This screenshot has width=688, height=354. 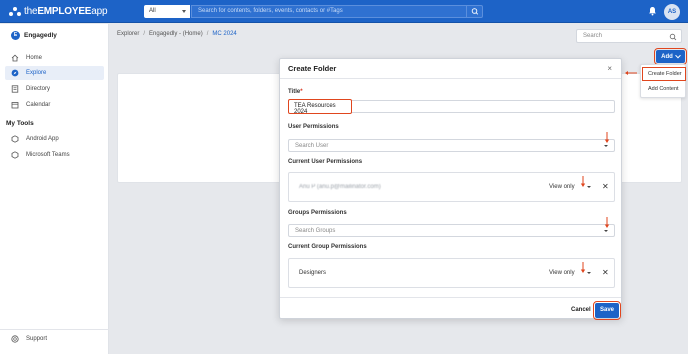 I want to click on org-switcher: E Engagedly, so click(x=34, y=35).